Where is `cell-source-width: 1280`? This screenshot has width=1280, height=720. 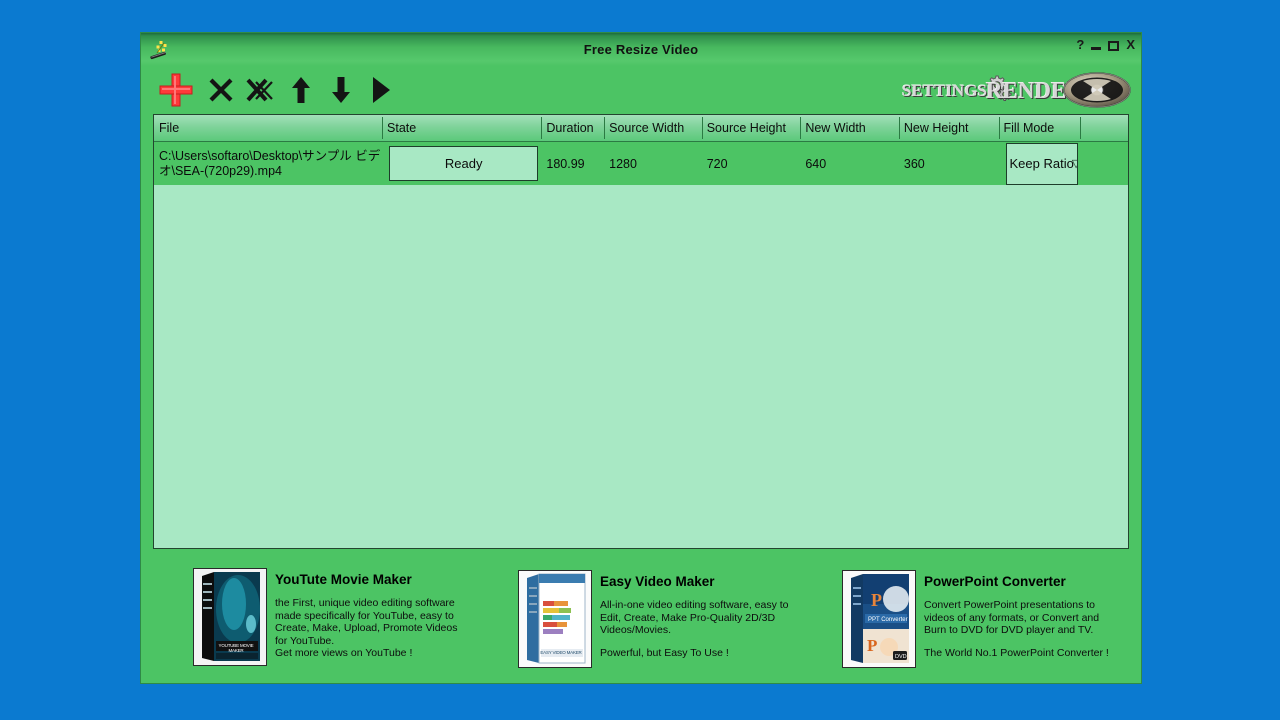
cell-source-width: 1280 is located at coordinates (623, 163).